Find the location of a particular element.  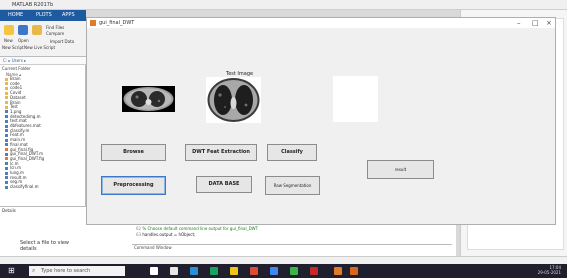

matlab-taskbar-icon is located at coordinates (338, 271).